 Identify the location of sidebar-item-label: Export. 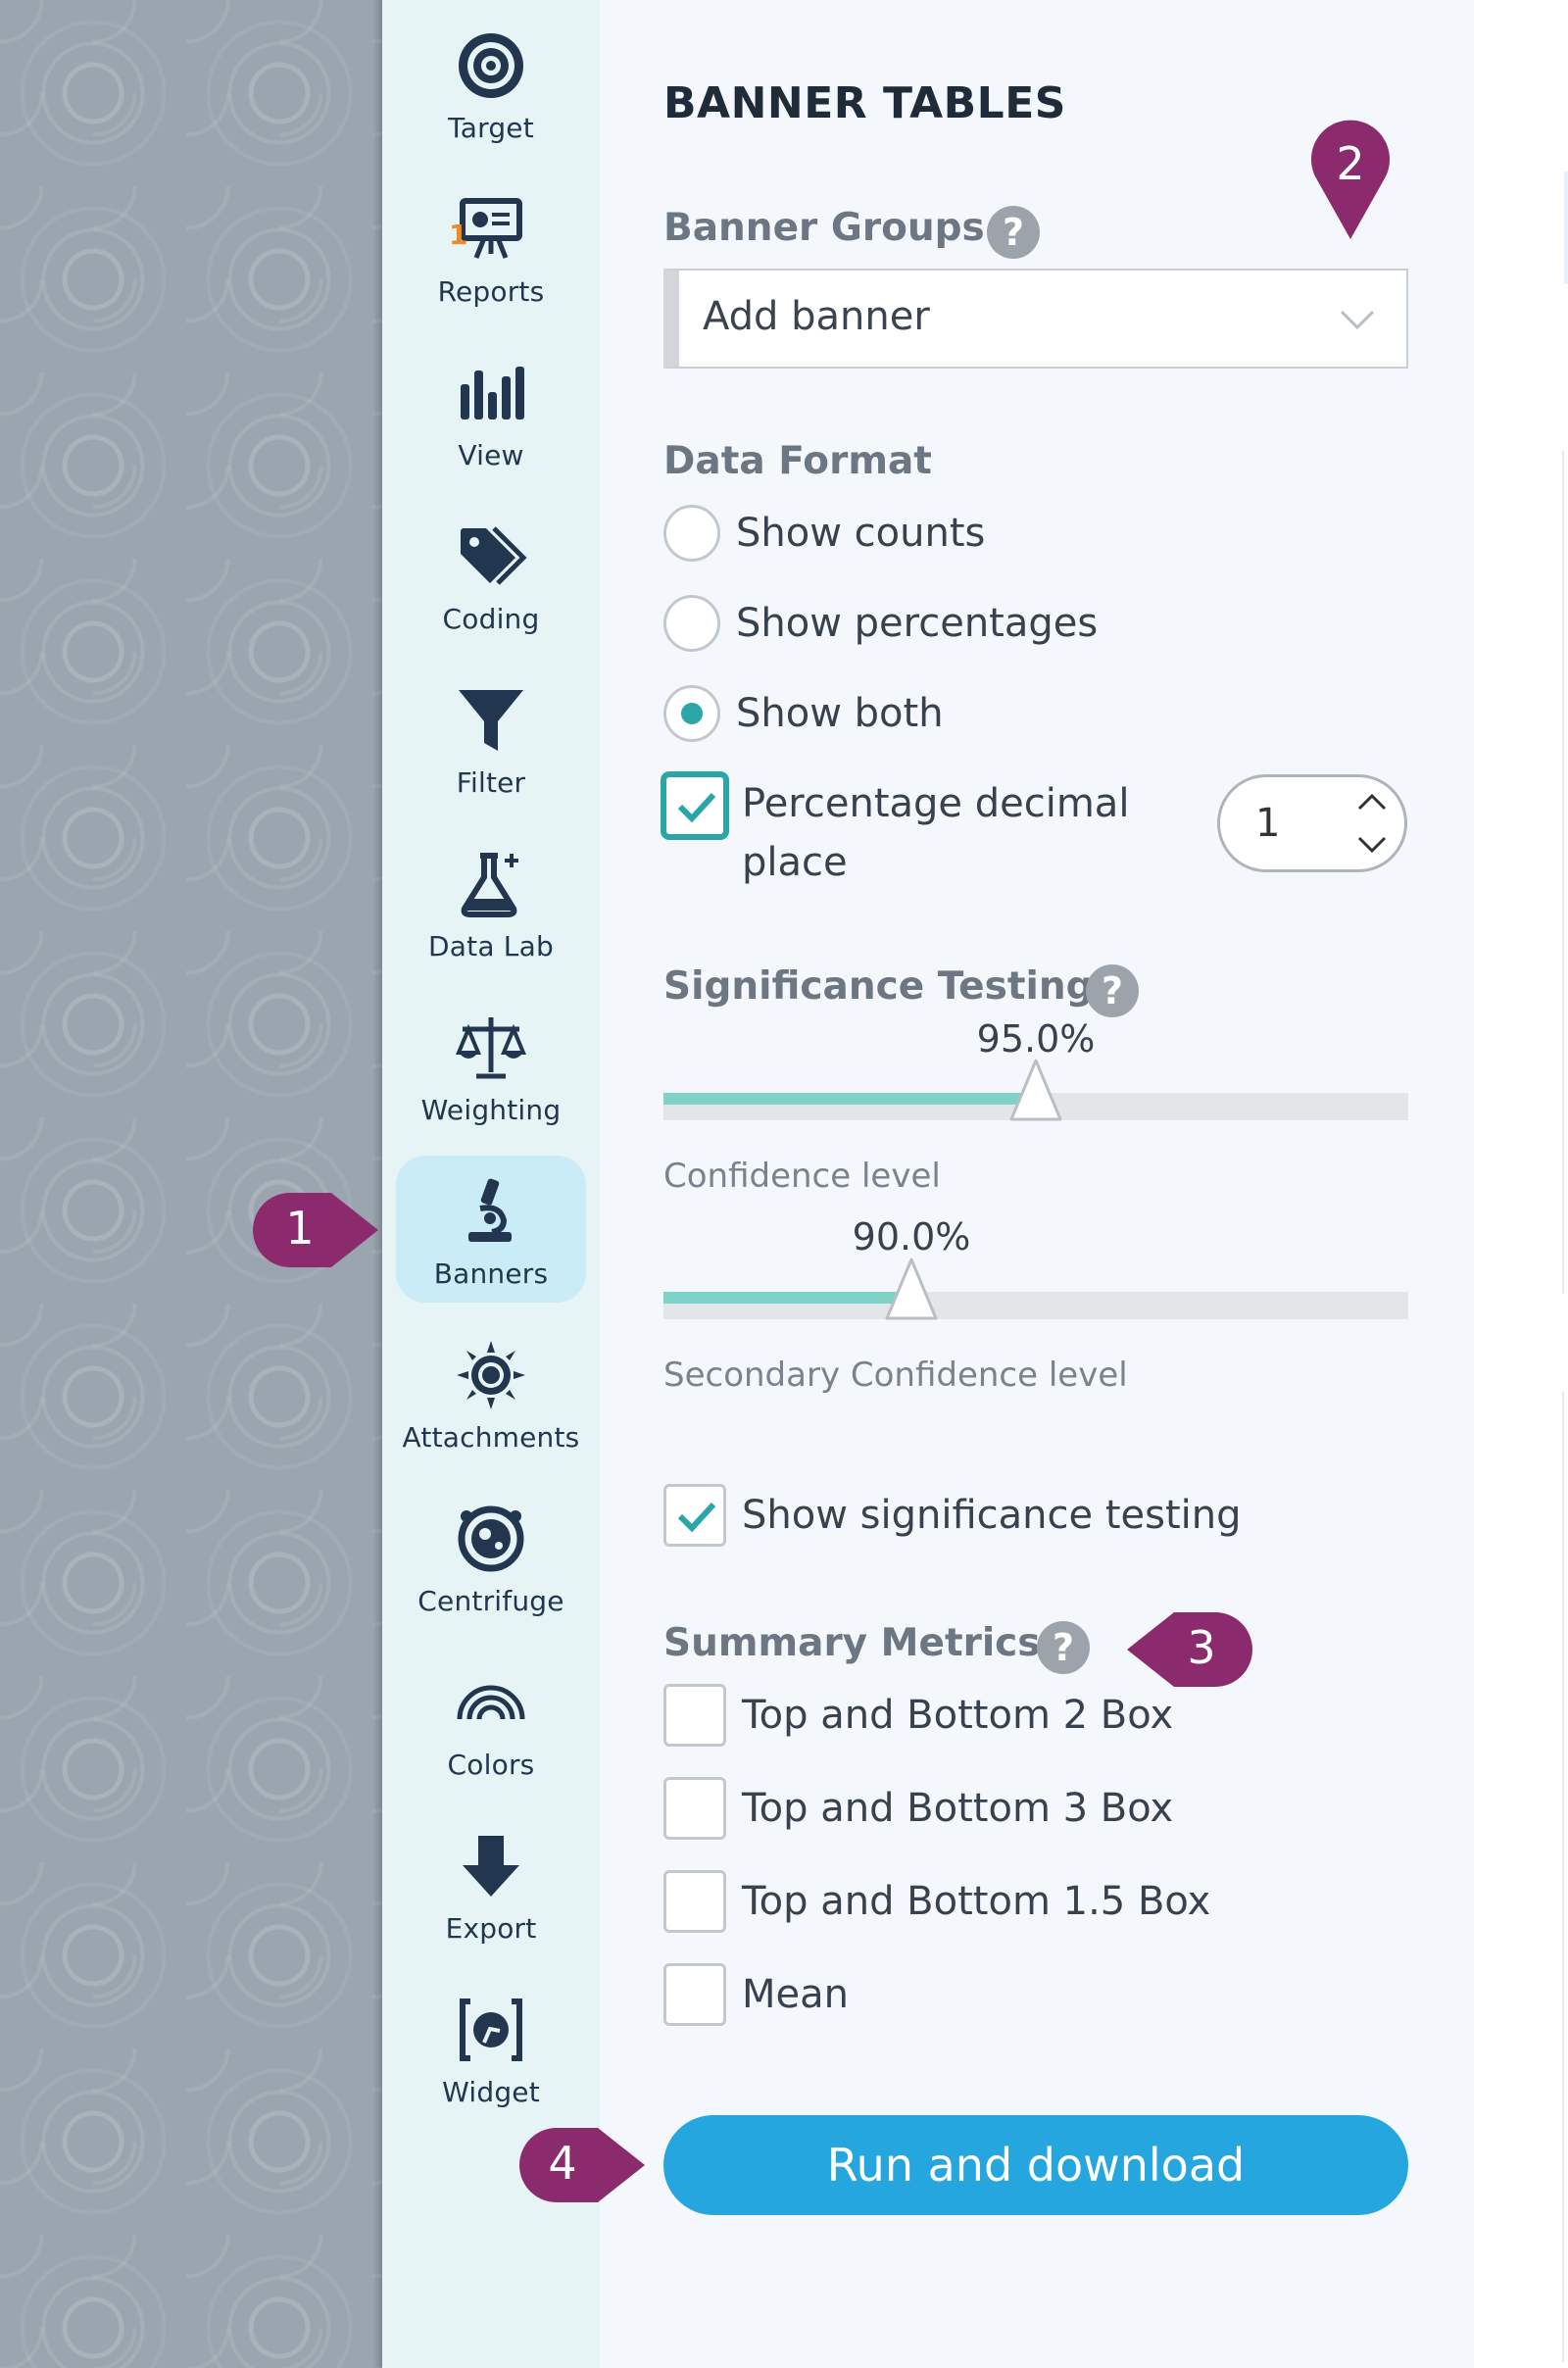
(491, 1928).